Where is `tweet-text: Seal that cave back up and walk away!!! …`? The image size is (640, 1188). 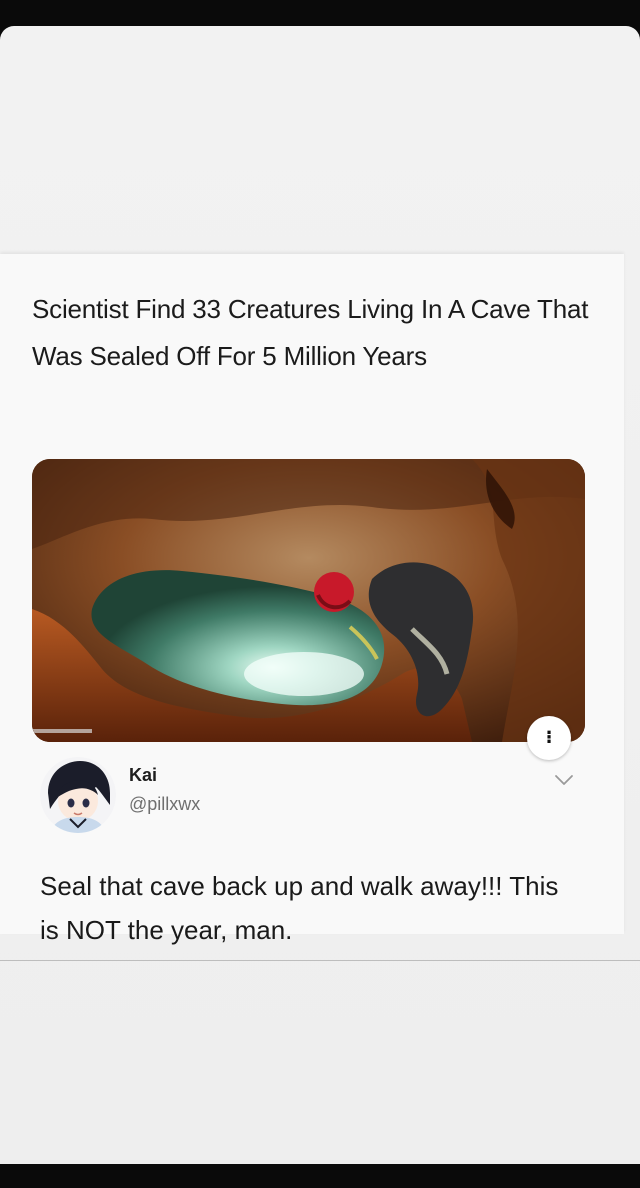 tweet-text: Seal that cave back up and walk away!!! … is located at coordinates (299, 908).